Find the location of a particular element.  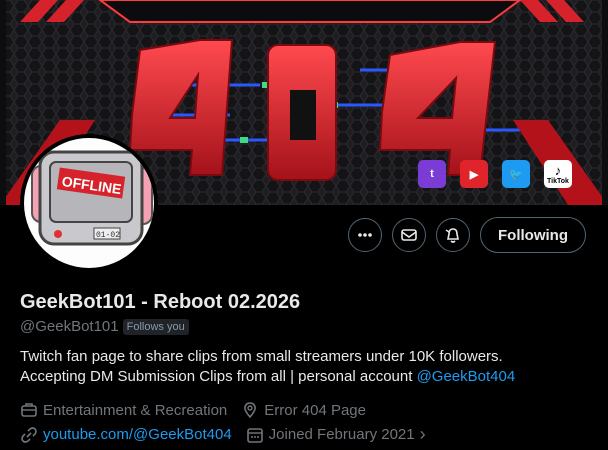

banner-right-edge is located at coordinates (605, 102).